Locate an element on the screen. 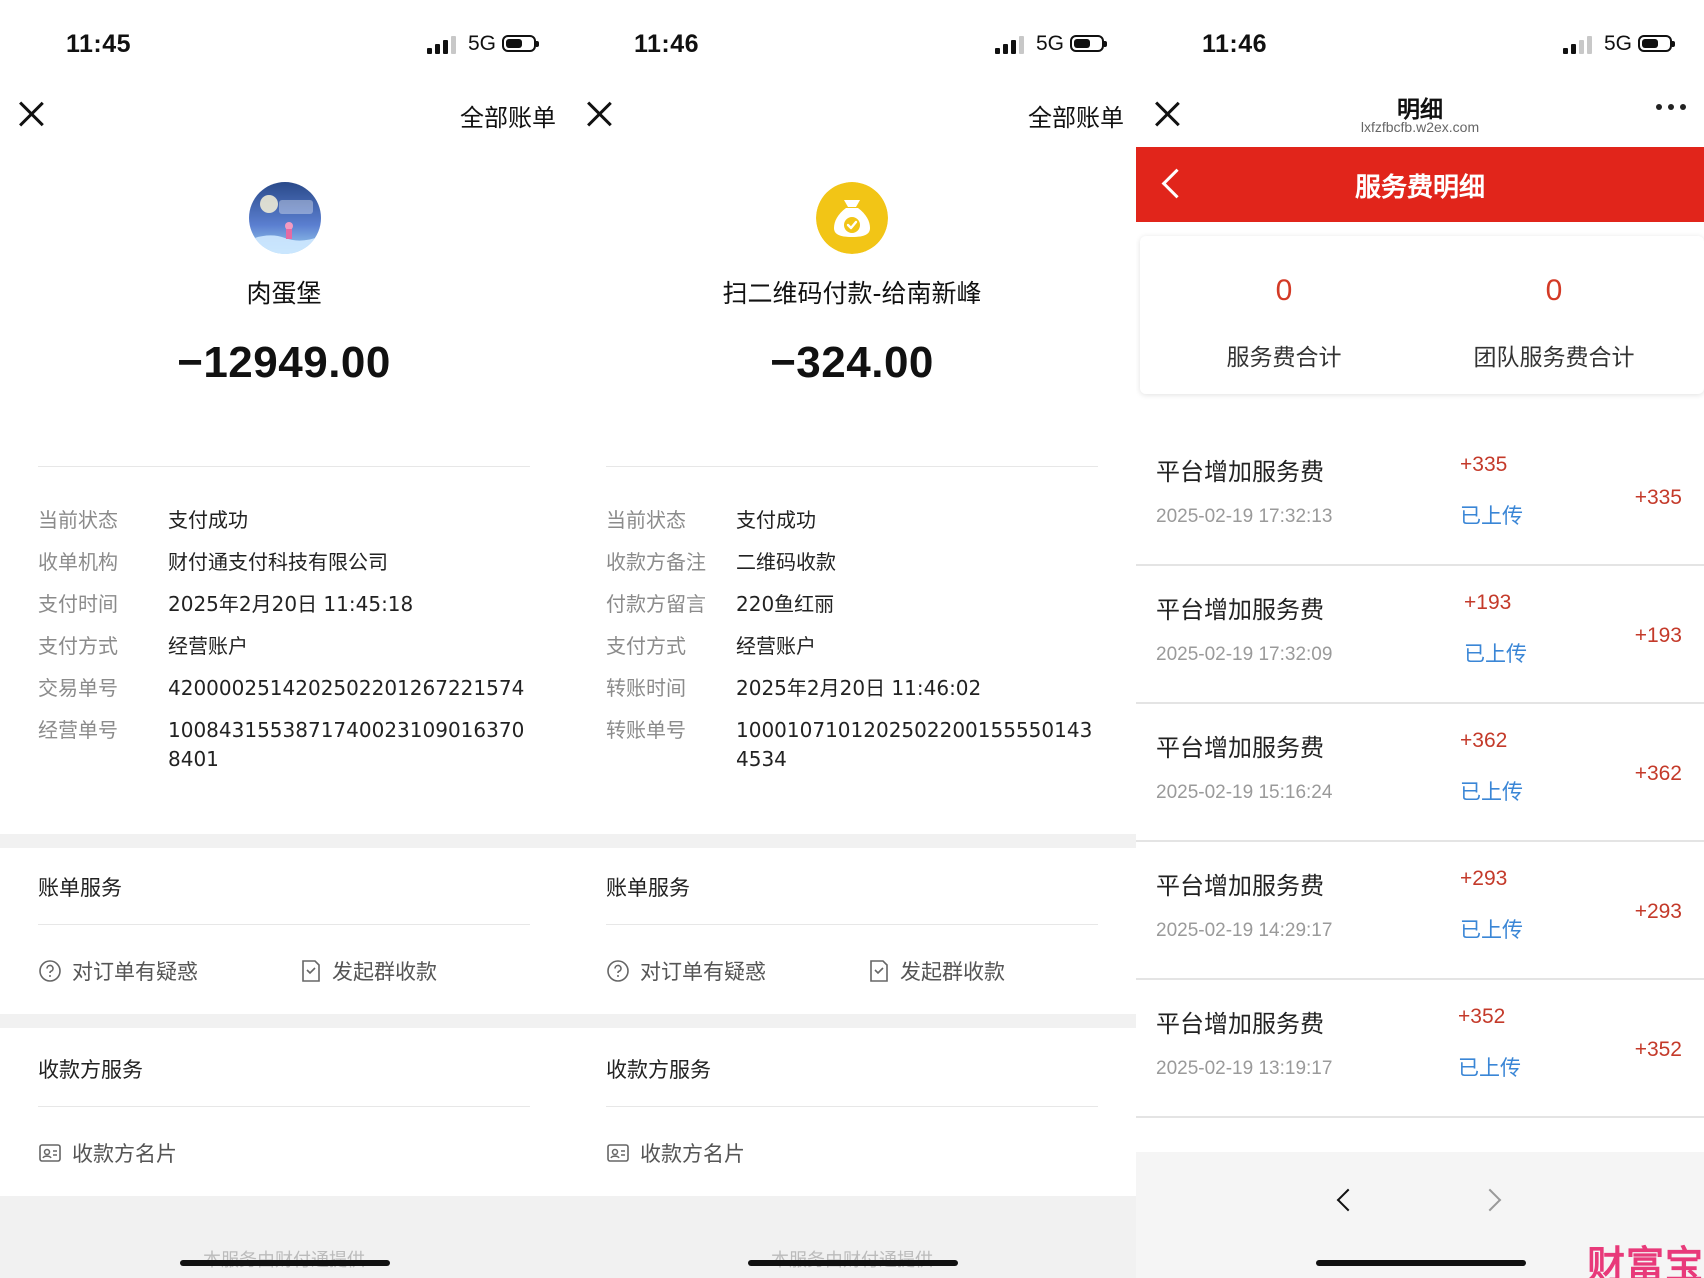 The width and height of the screenshot is (1704, 1278). detail-row-transfer-id: 转账单号 1000107101202502200155550143 4534 is located at coordinates (861, 745).